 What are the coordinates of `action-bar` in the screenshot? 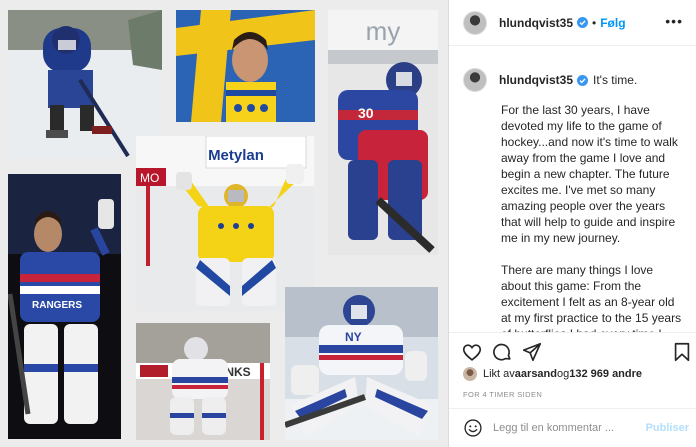 It's located at (572, 350).